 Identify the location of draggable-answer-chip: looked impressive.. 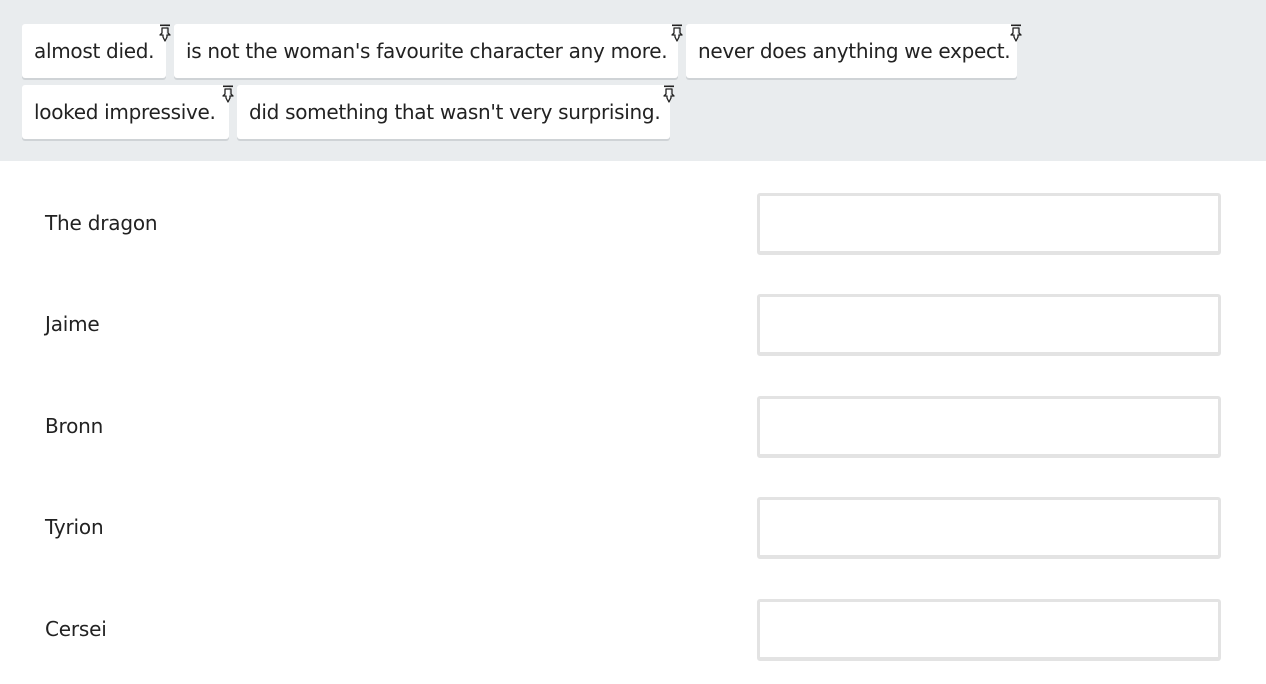
(128, 112).